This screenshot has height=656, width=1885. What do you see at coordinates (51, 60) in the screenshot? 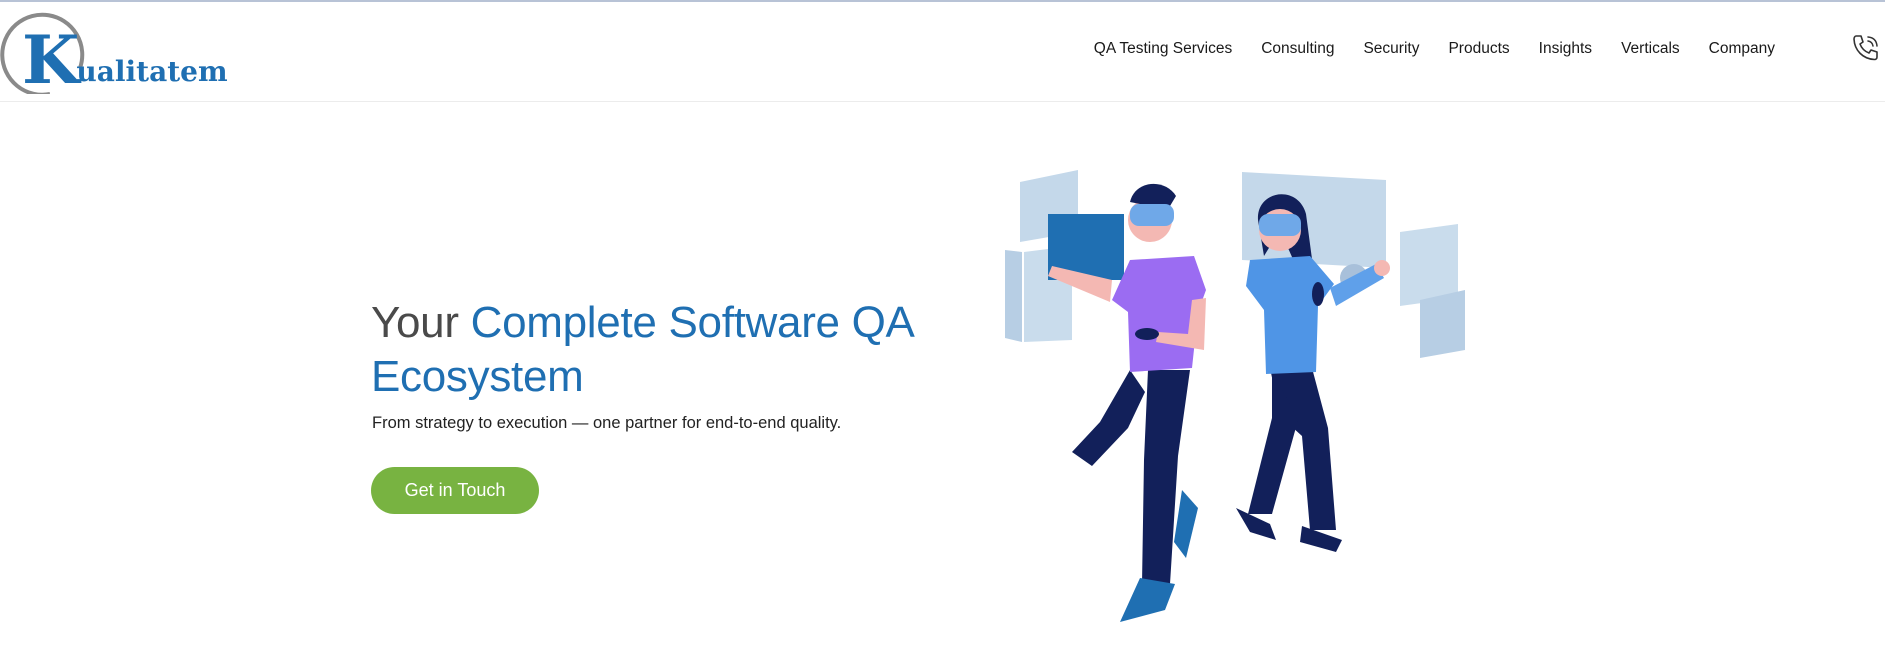
I see `logo-letter: K` at bounding box center [51, 60].